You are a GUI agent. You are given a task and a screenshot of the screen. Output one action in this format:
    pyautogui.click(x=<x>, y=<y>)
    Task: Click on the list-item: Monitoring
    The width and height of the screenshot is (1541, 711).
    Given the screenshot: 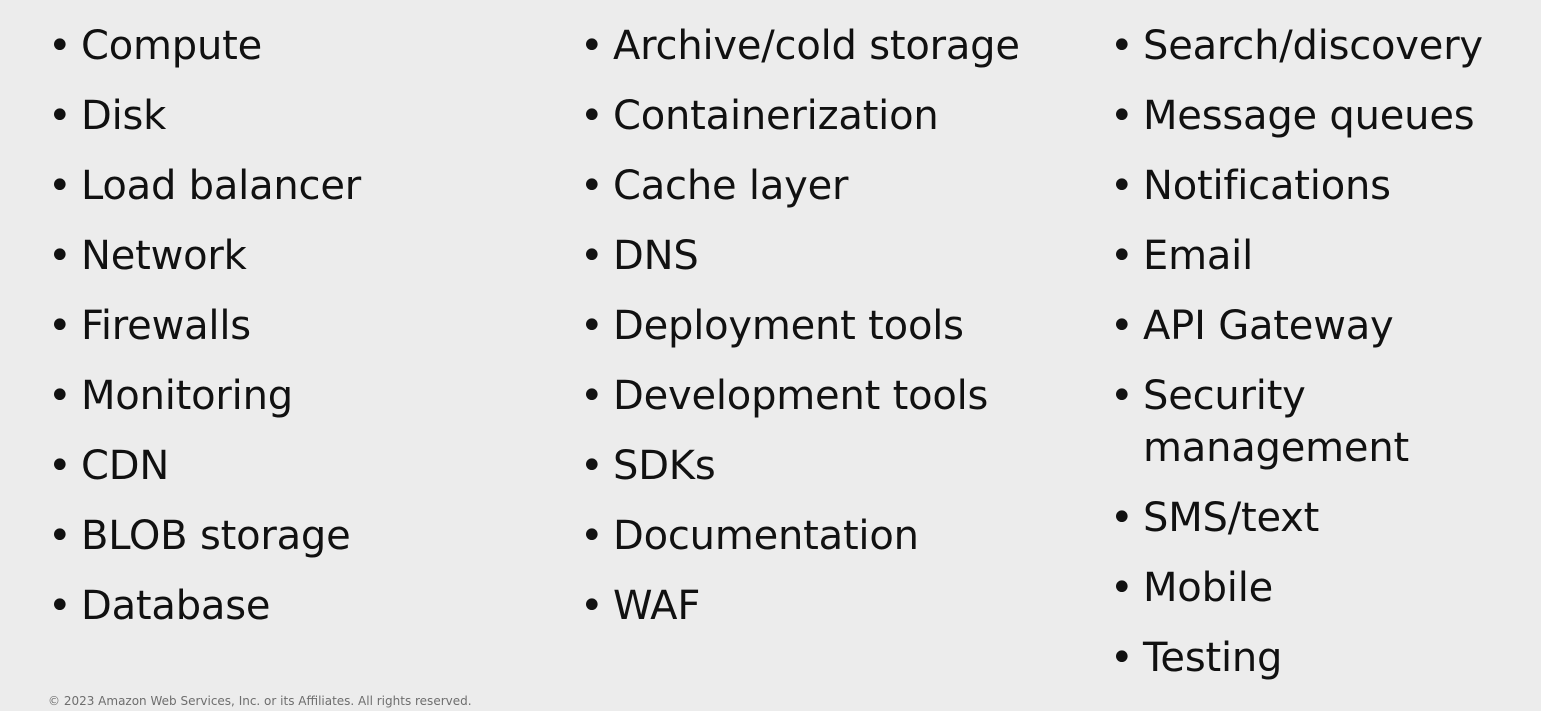 What is the action you would take?
    pyautogui.click(x=288, y=396)
    